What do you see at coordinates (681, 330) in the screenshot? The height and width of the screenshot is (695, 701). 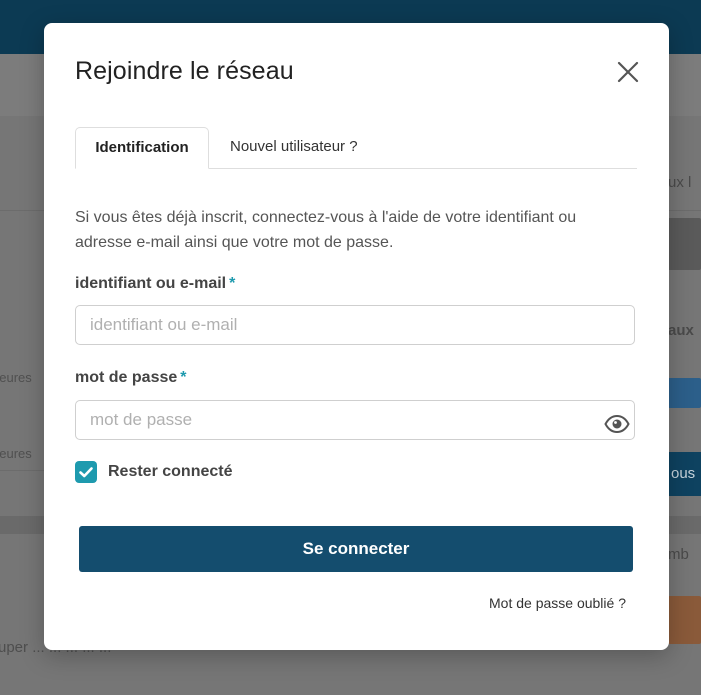 I see `background-right-text: aux` at bounding box center [681, 330].